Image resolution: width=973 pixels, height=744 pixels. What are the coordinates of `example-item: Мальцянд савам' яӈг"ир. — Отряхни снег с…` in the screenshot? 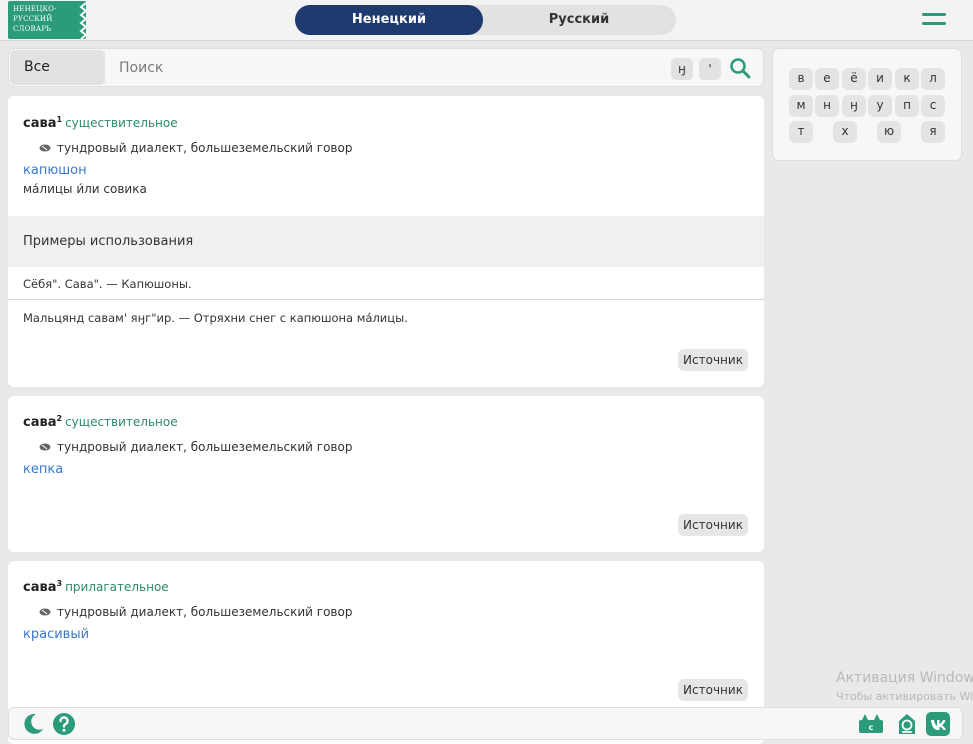 It's located at (215, 318).